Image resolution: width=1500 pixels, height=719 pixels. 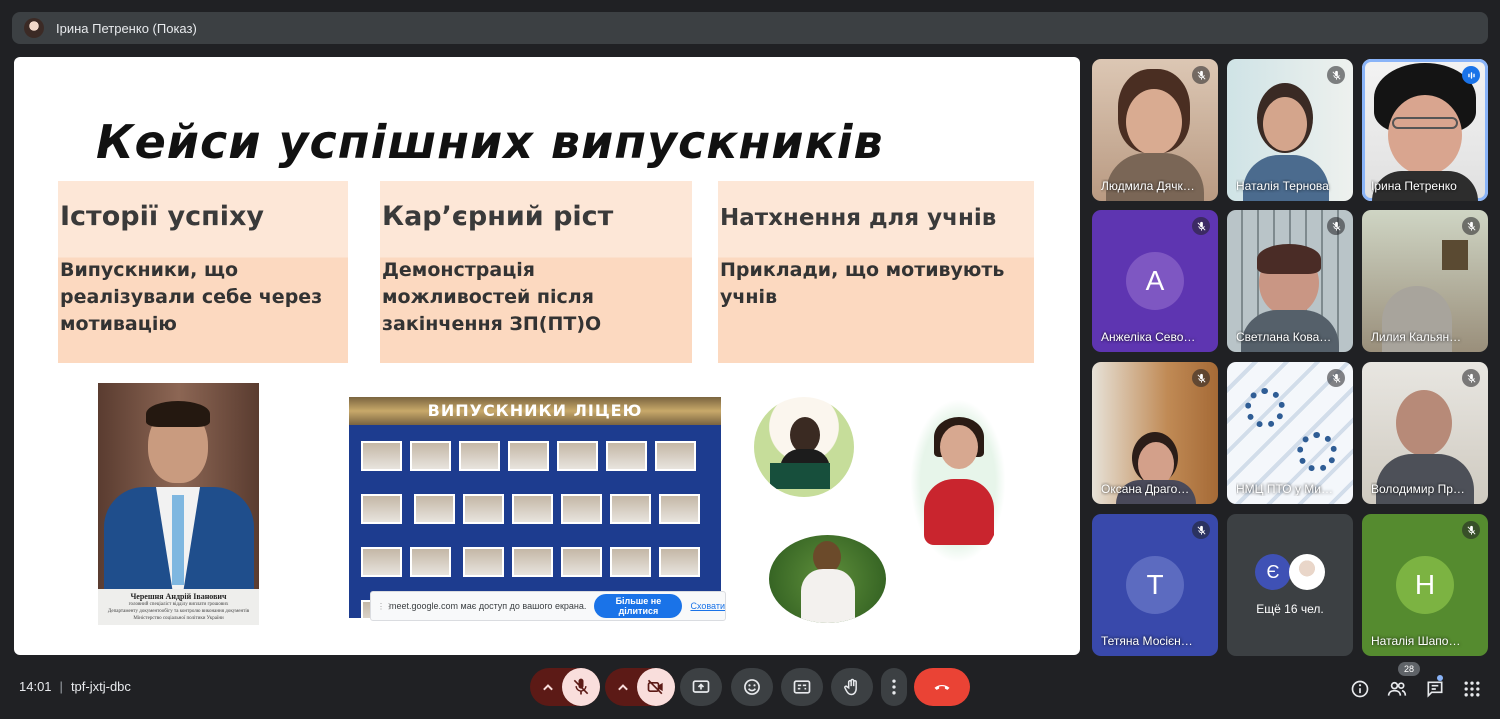 I want to click on participant-name: Ірина Петренко, so click(x=1414, y=186).